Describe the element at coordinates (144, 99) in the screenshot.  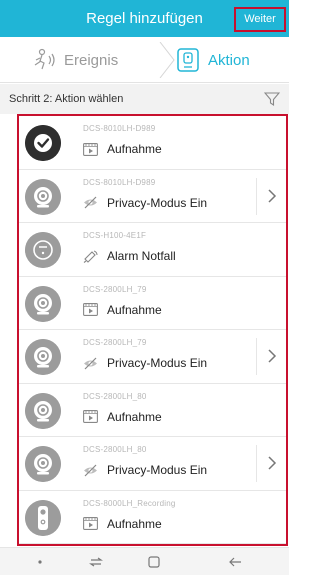
I see `step-header: Schritt 2: Aktion wählen` at that location.